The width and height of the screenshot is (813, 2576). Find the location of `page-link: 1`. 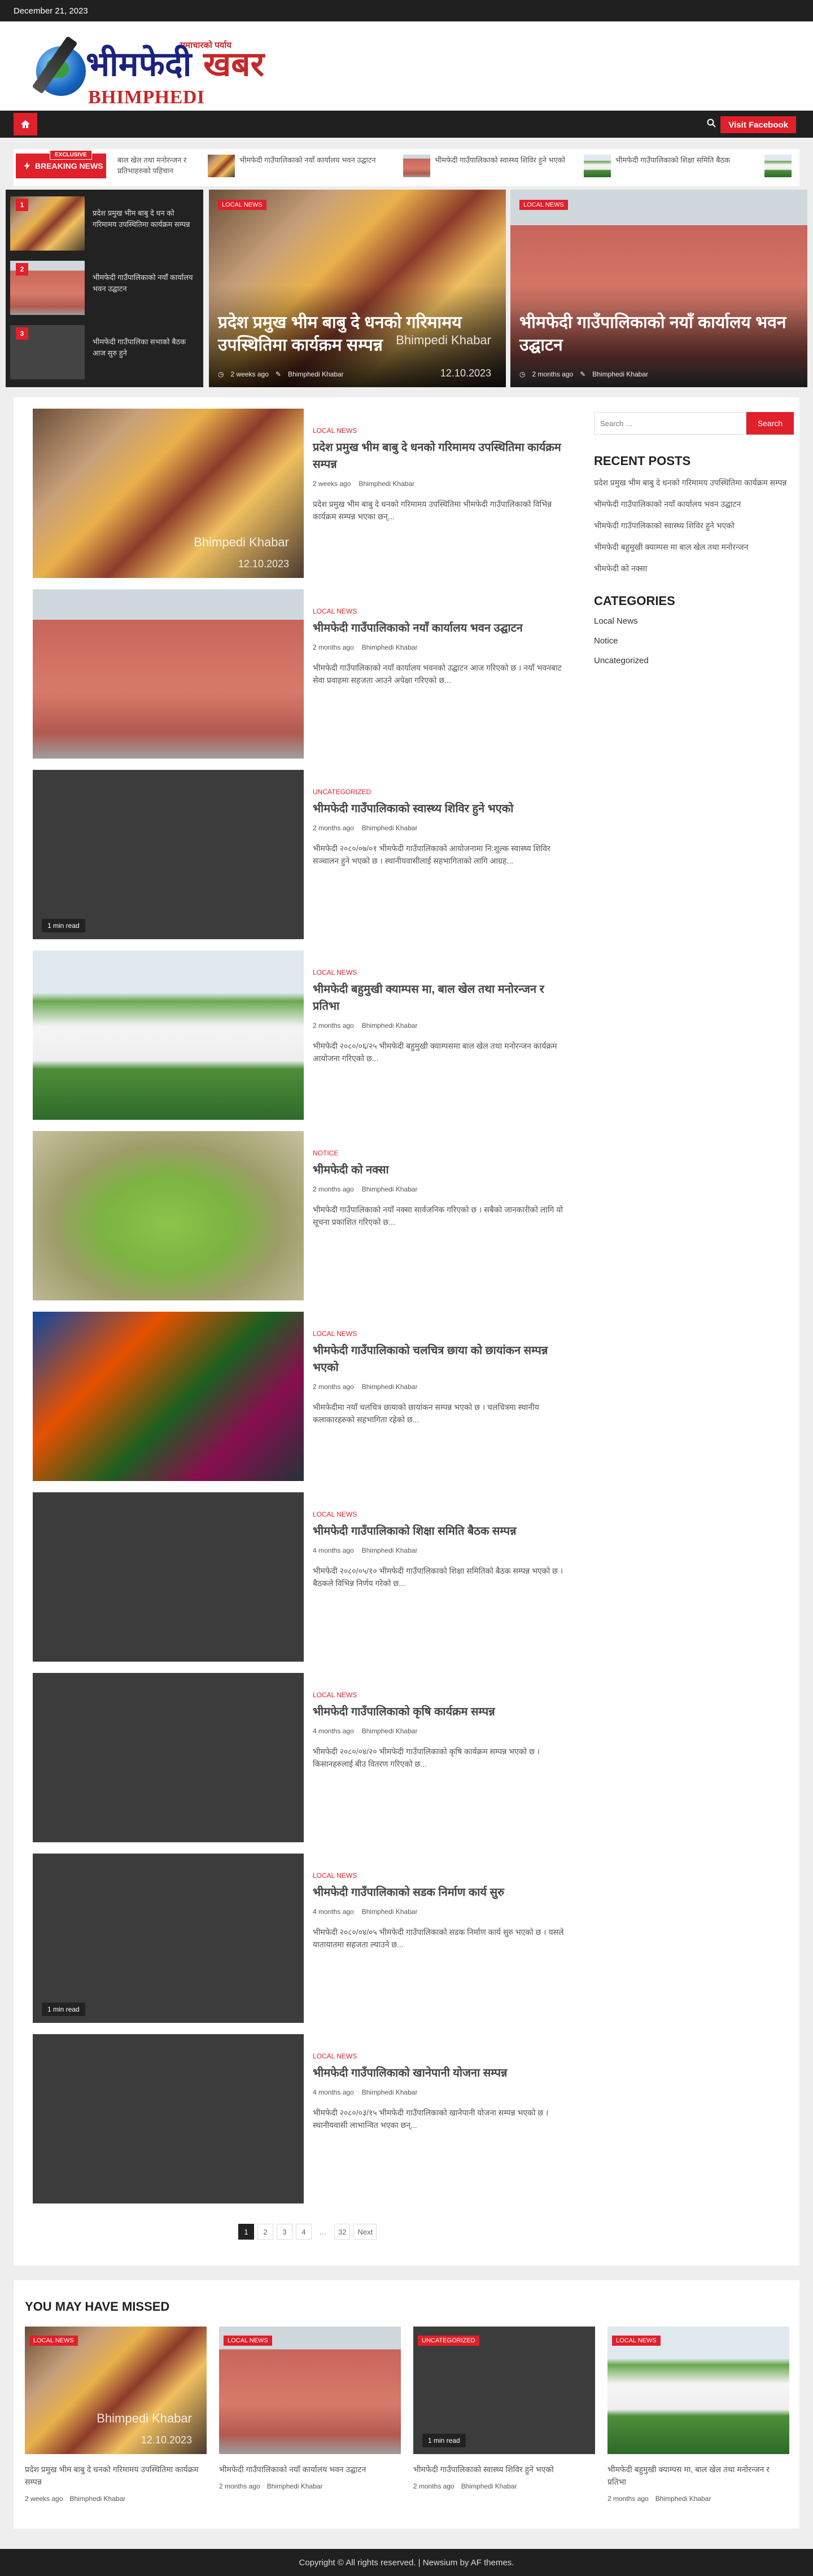

page-link: 1 is located at coordinates (246, 2232).